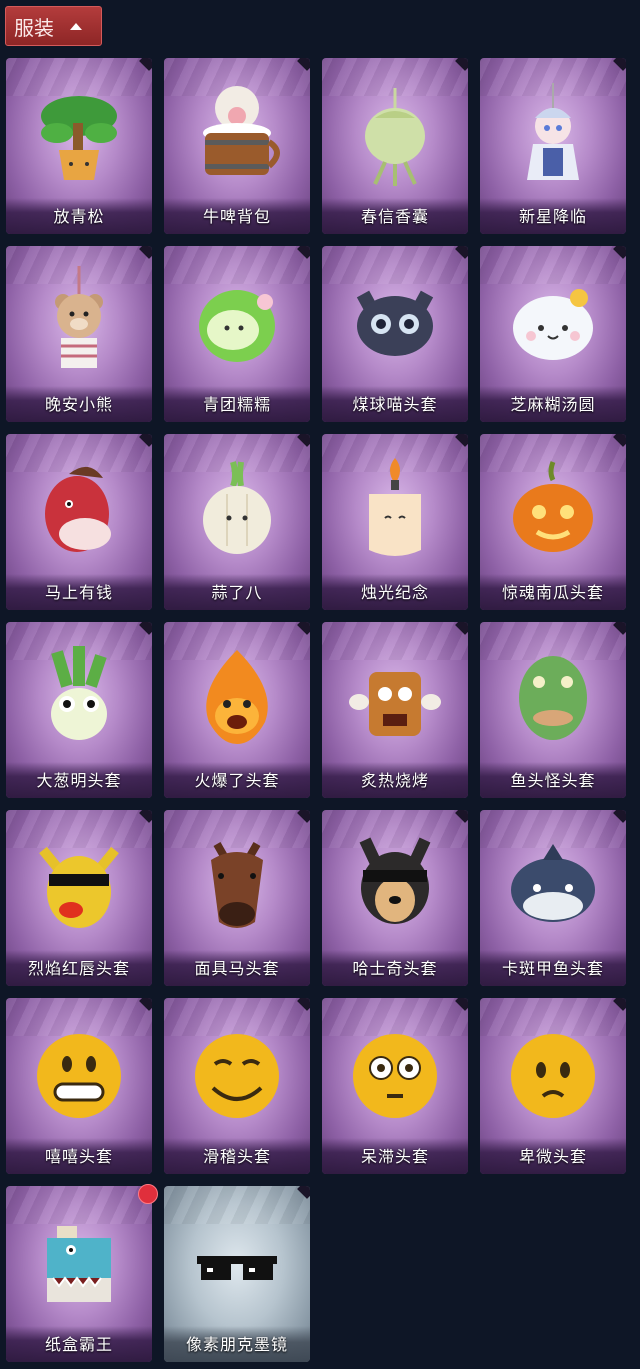 The image size is (640, 1369). Describe the element at coordinates (394, 216) in the screenshot. I see `item-name: 春信香囊` at that location.